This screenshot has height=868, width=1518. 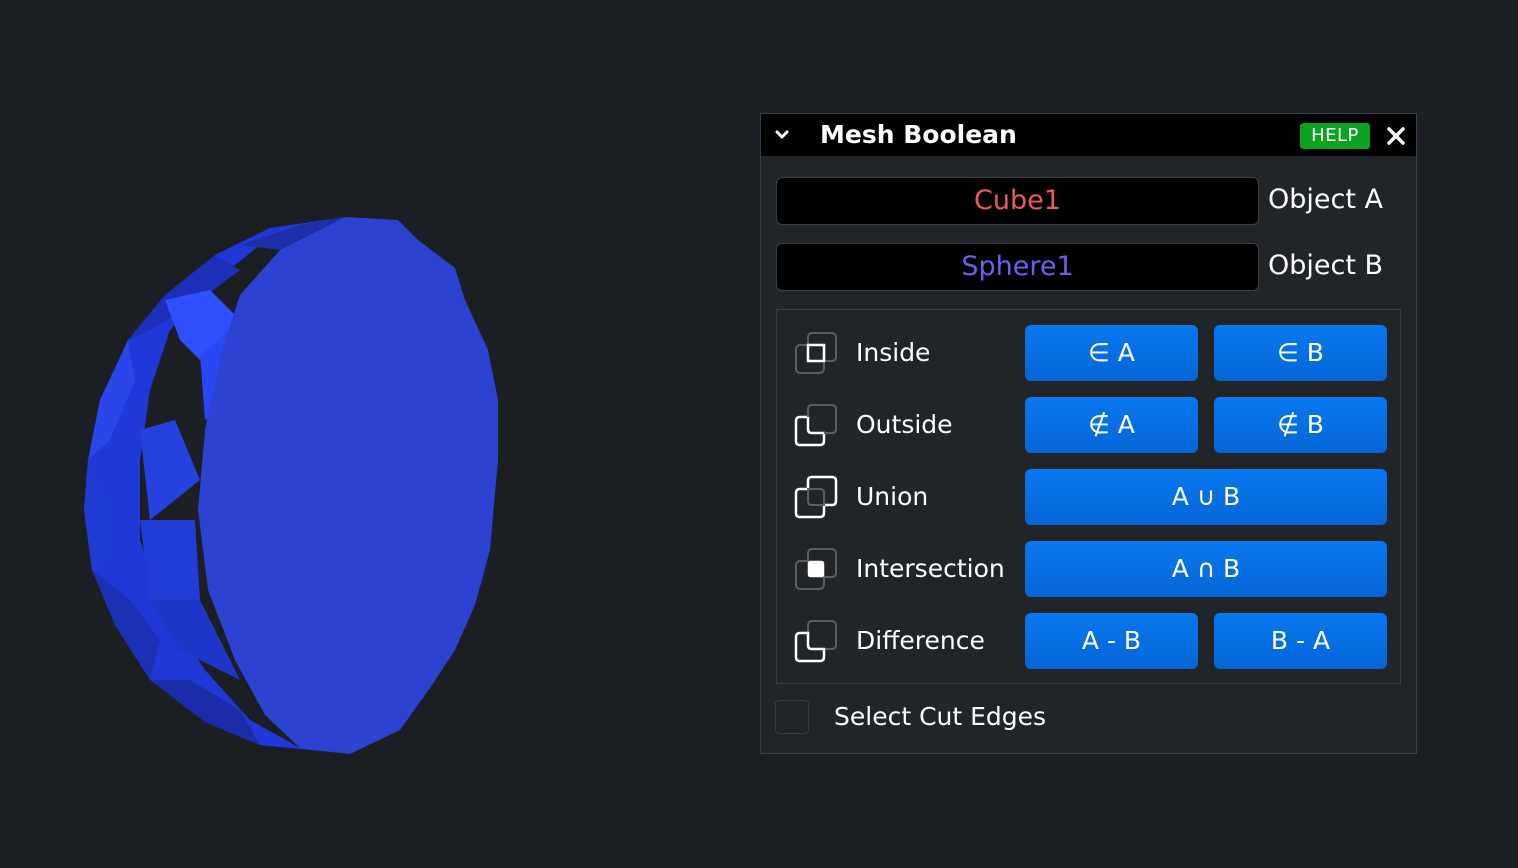 What do you see at coordinates (816, 569) in the screenshot?
I see `intersection-icon` at bounding box center [816, 569].